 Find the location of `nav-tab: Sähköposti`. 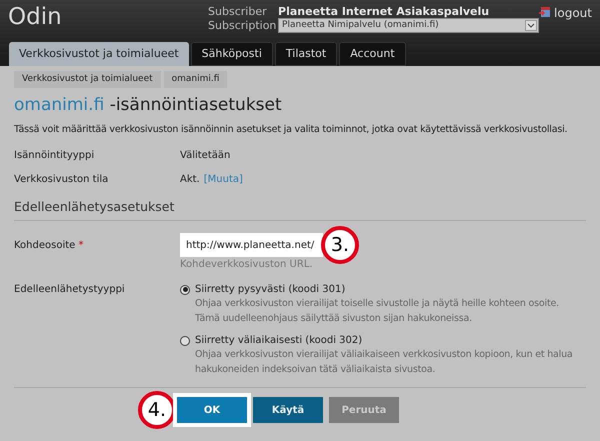

nav-tab: Sähköposti is located at coordinates (231, 54).